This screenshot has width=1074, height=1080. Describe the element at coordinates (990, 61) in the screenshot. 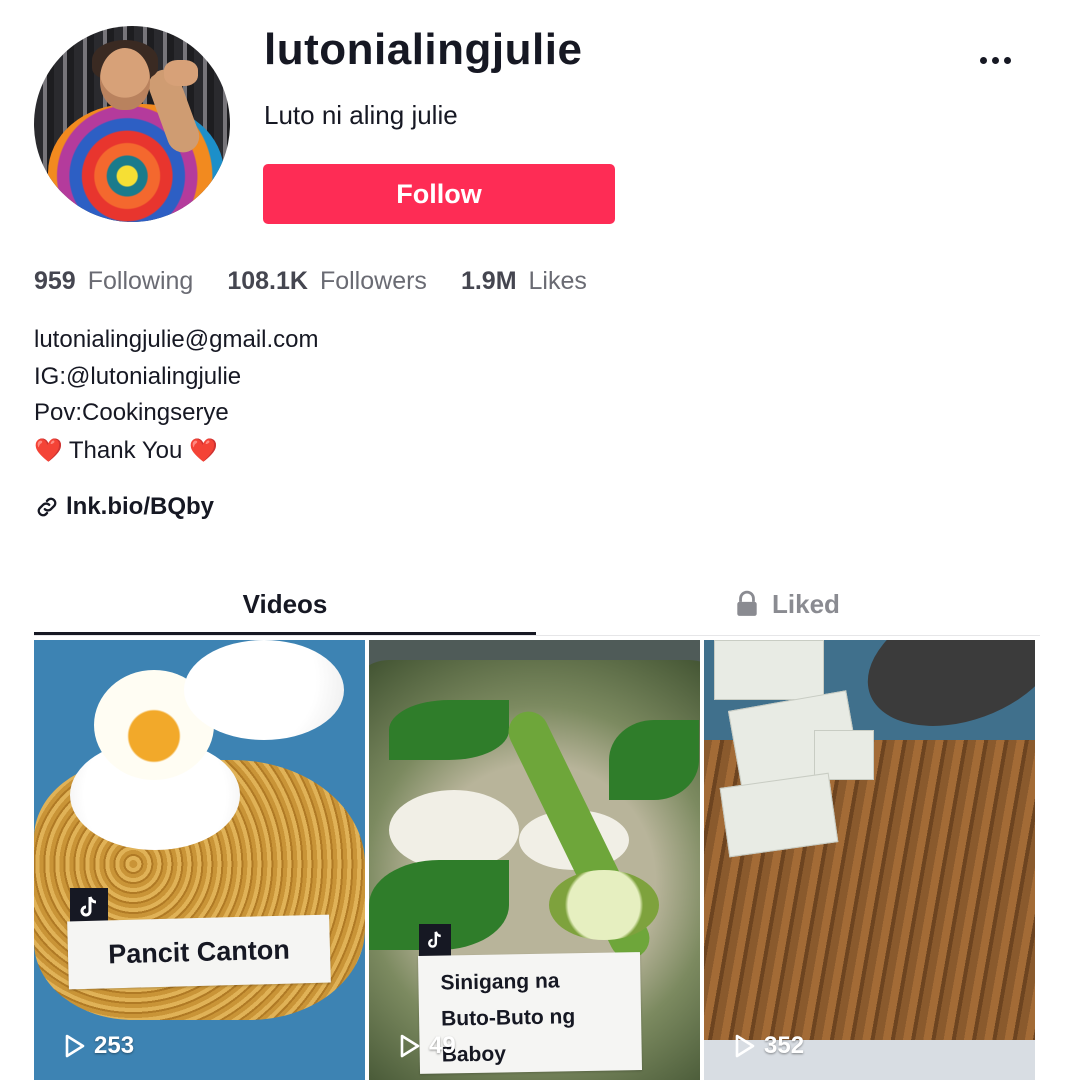

I see `more-options-icon` at that location.